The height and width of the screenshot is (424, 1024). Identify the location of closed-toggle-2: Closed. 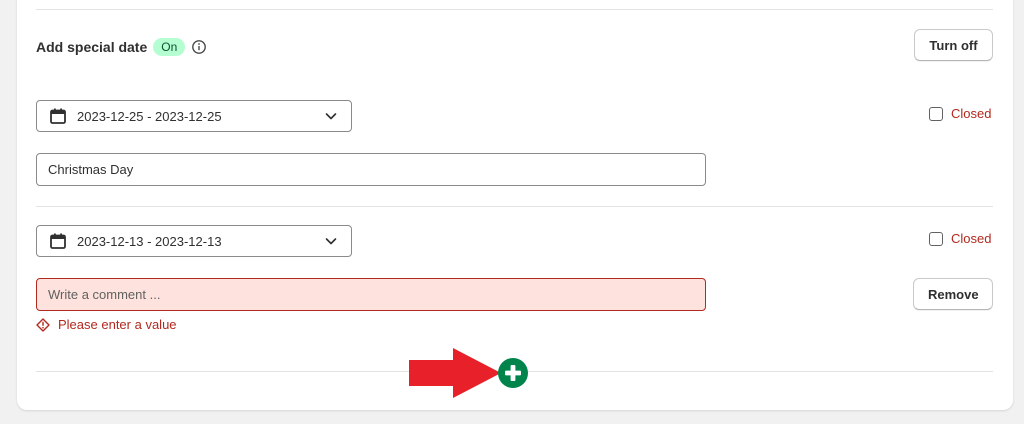
(960, 238).